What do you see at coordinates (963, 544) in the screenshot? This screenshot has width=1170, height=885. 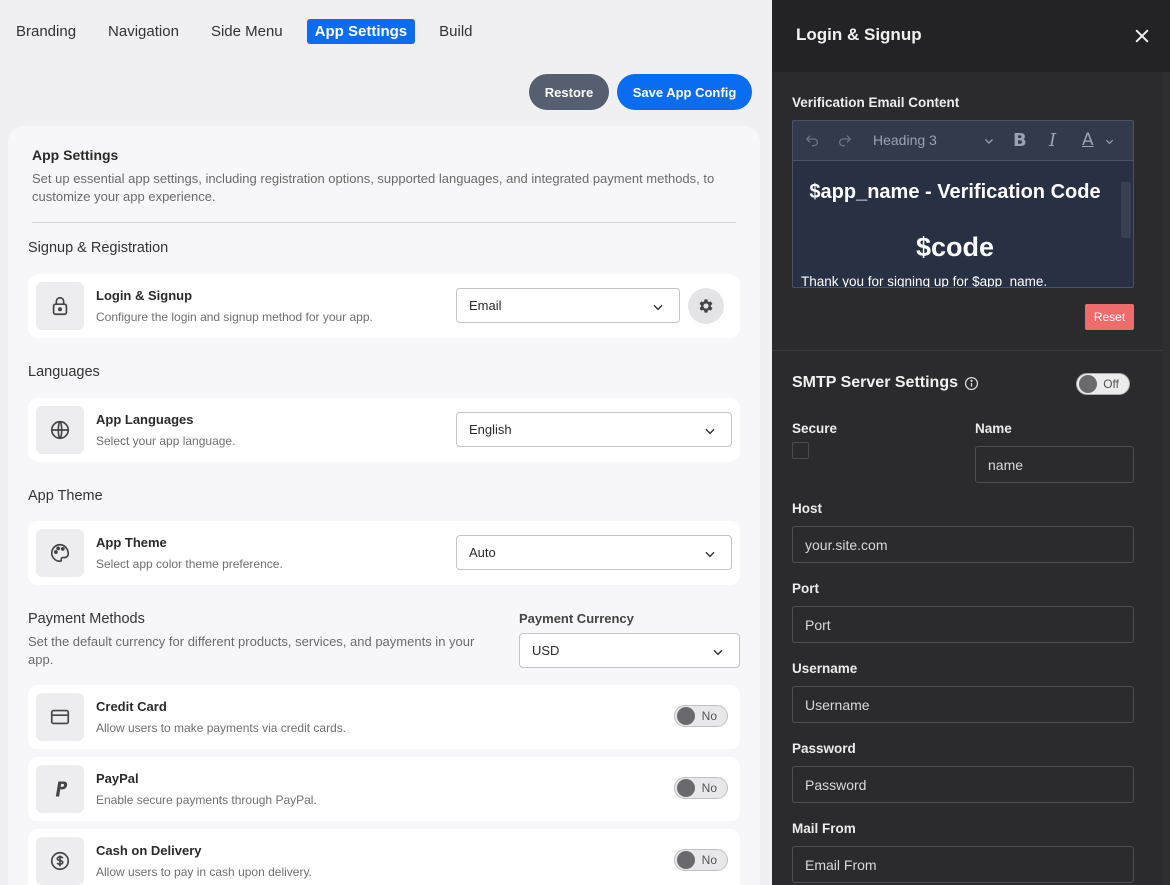 I see `host-input: your.site.com` at bounding box center [963, 544].